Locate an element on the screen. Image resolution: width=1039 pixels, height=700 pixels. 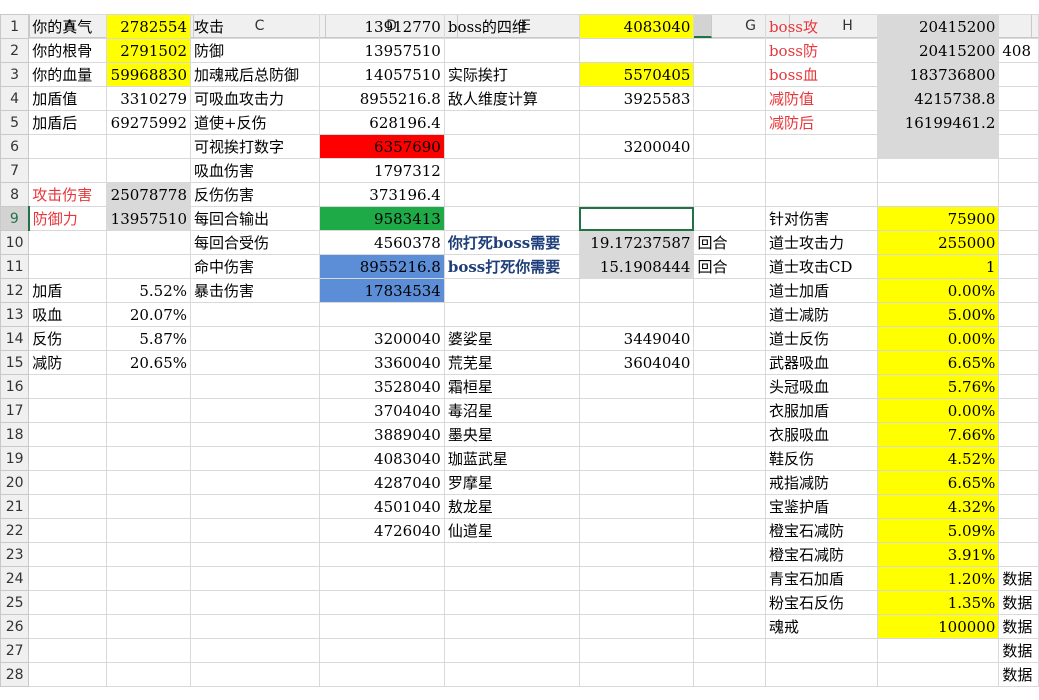
cell-j12 is located at coordinates (1018, 290).